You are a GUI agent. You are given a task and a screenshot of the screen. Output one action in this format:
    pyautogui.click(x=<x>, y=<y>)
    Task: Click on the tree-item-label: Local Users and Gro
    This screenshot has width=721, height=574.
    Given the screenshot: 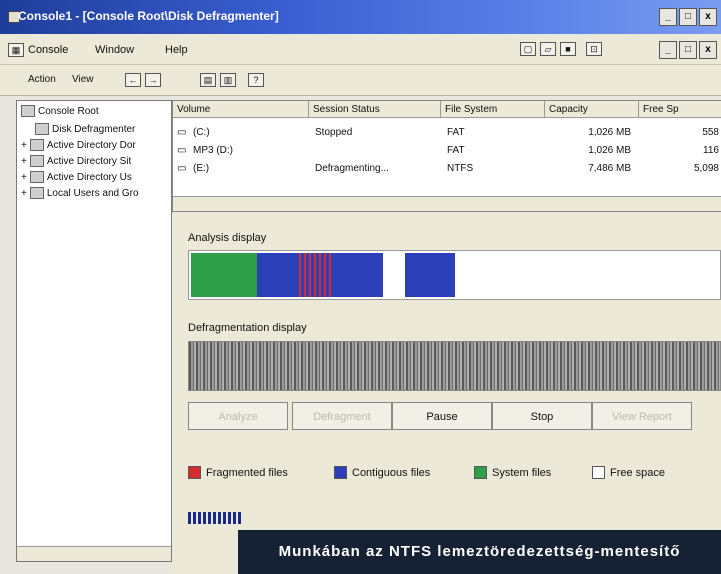 What is the action you would take?
    pyautogui.click(x=92, y=193)
    